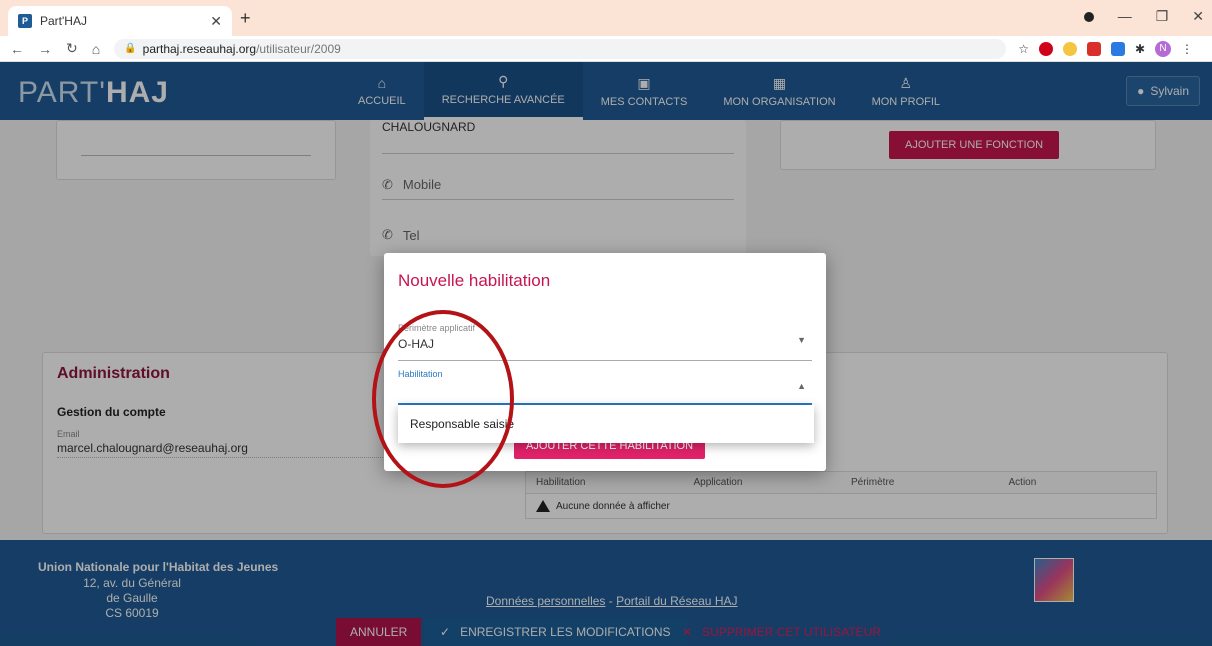 This screenshot has width=1212, height=646. What do you see at coordinates (1187, 49) in the screenshot?
I see `browser-menu-icon: ⋮` at bounding box center [1187, 49].